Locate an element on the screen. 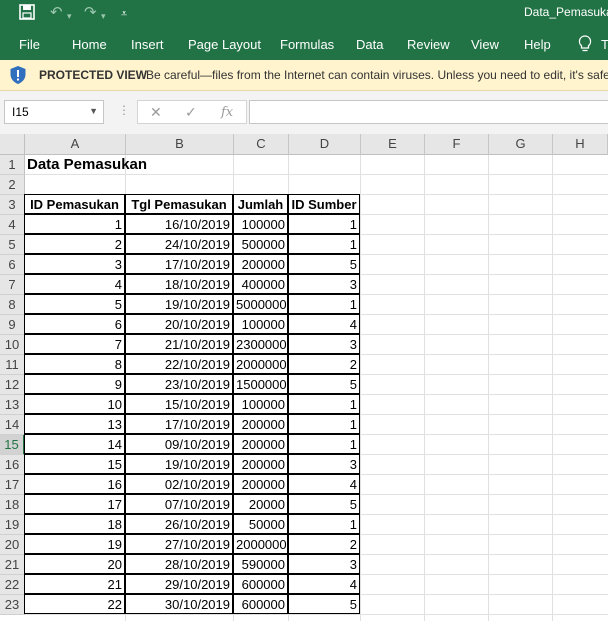 The height and width of the screenshot is (621, 608). column-header-c: C is located at coordinates (261, 144).